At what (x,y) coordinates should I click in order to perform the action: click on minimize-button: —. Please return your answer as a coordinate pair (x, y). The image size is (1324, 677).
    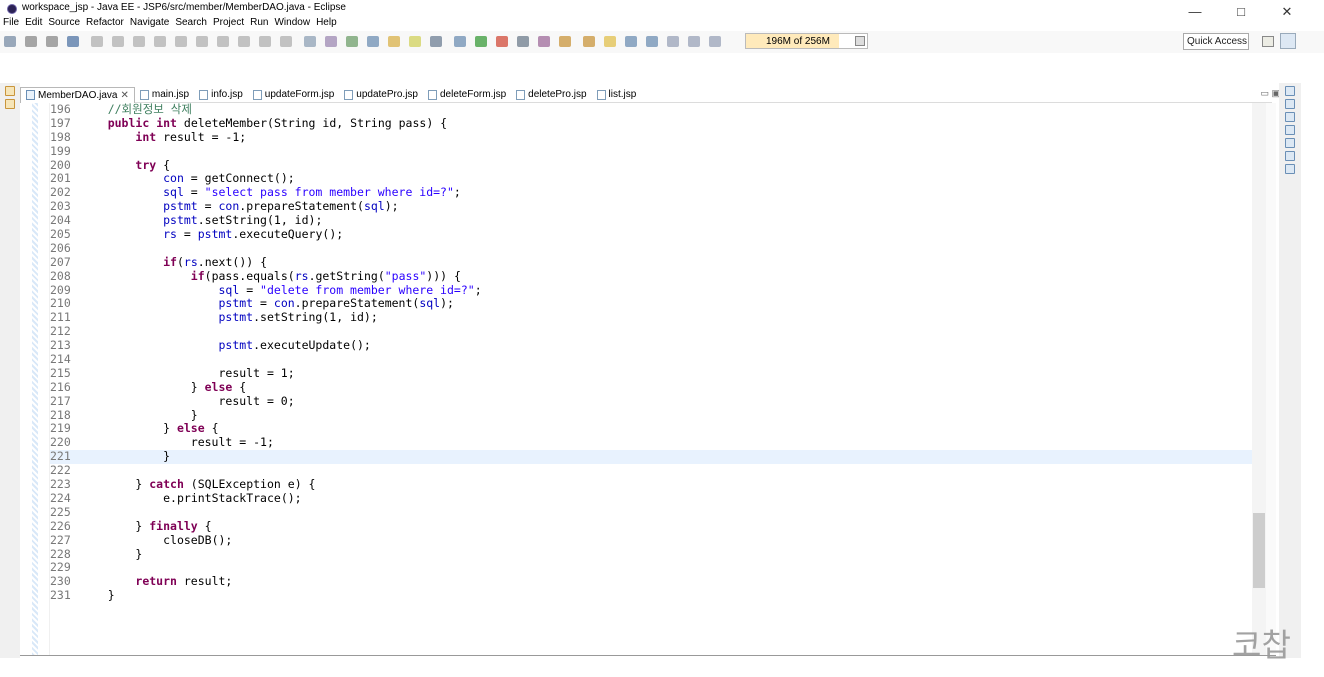
    Looking at the image, I should click on (1195, 12).